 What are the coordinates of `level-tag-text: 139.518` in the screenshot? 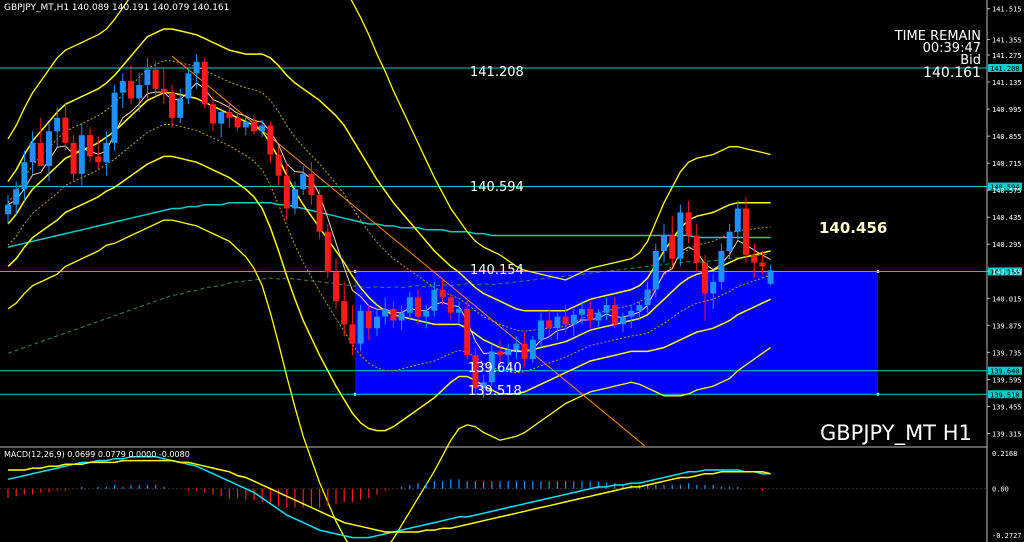 It's located at (1005, 395).